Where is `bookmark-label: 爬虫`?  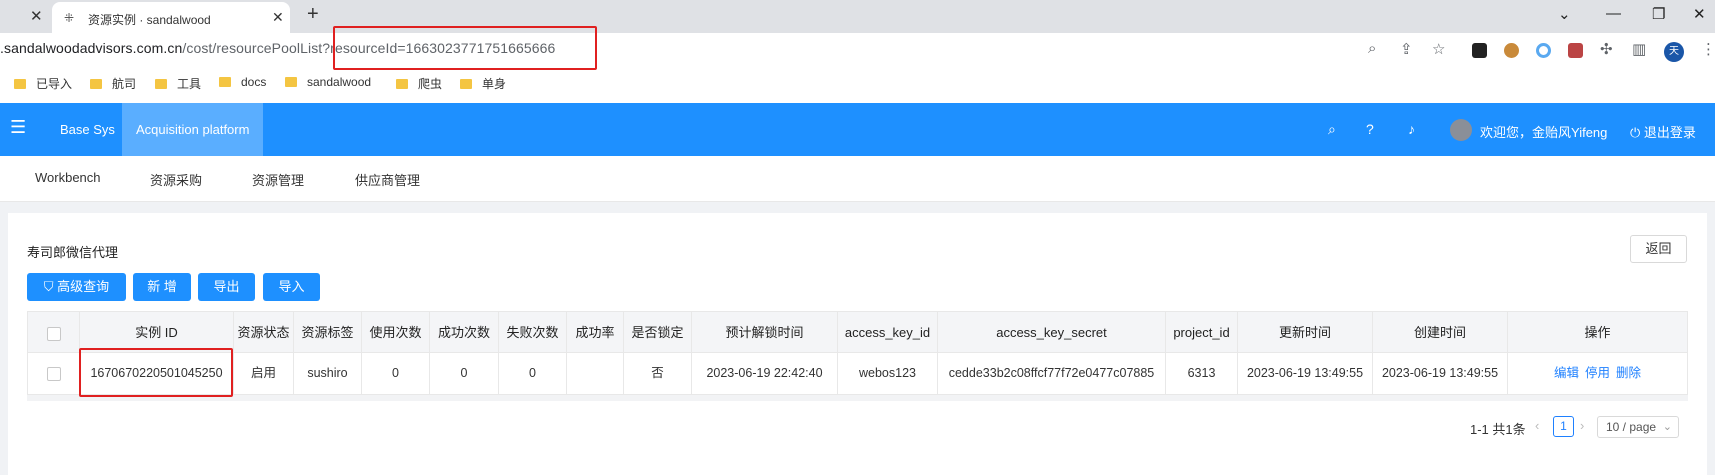 bookmark-label: 爬虫 is located at coordinates (430, 84).